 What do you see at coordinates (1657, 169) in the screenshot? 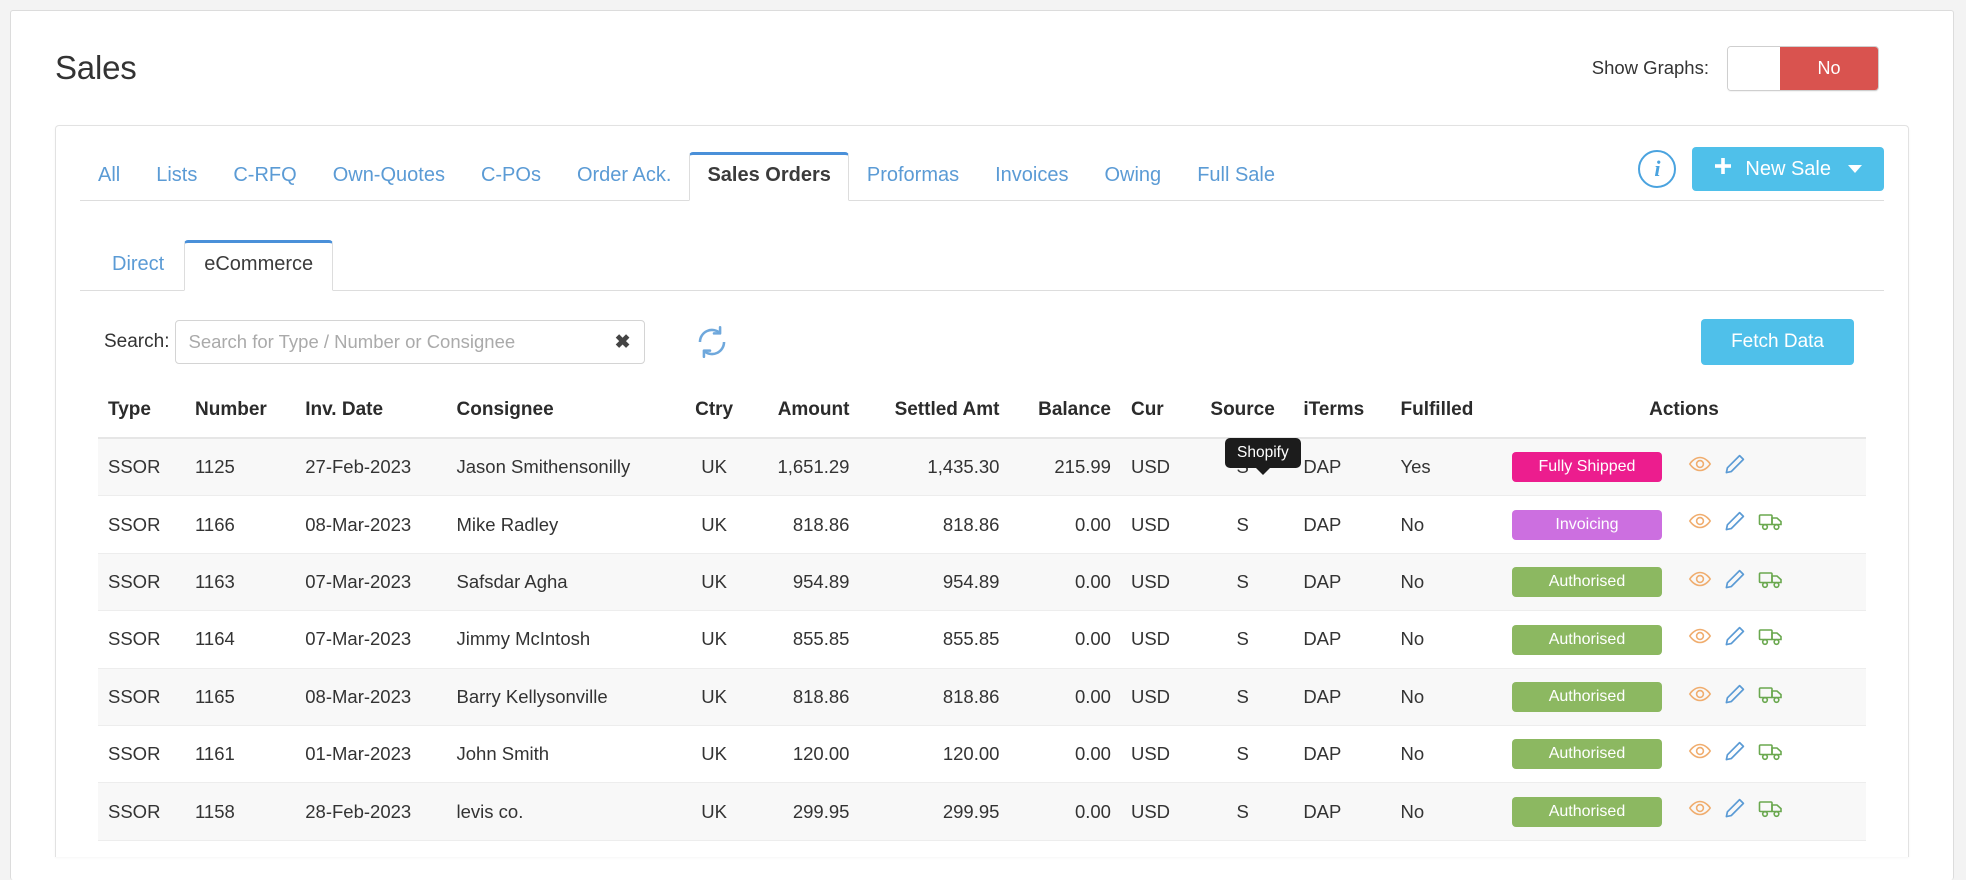
I see `info-circle-icon: i` at bounding box center [1657, 169].